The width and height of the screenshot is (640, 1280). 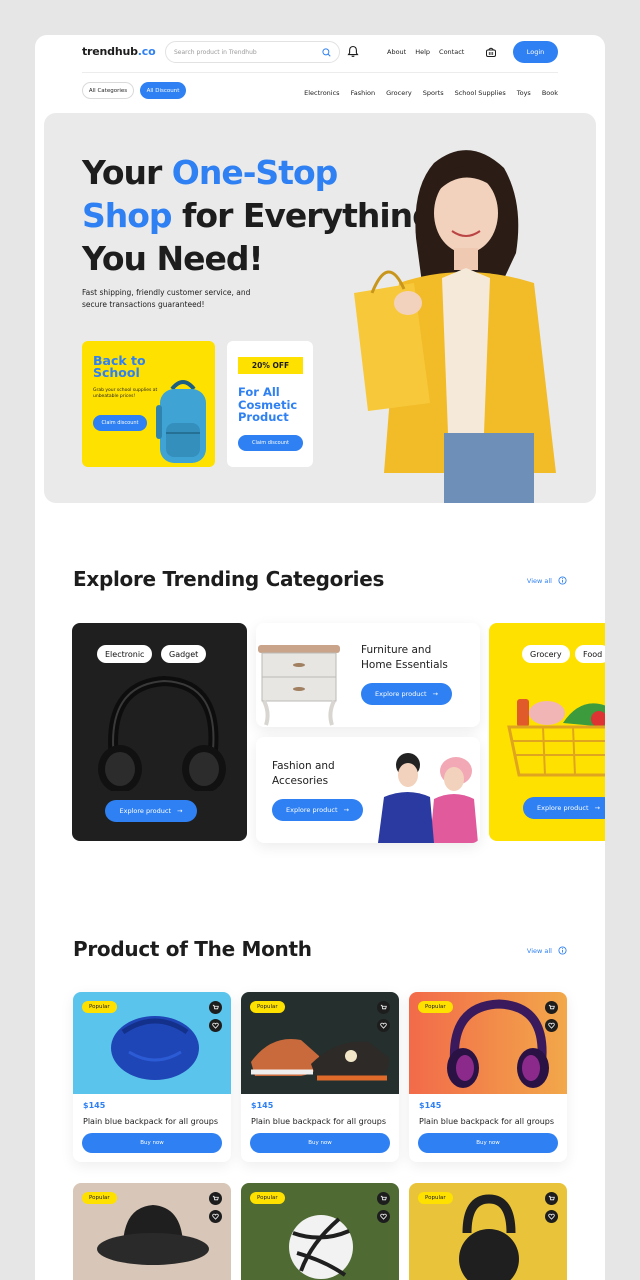 I want to click on headphones-image, so click(x=162, y=733).